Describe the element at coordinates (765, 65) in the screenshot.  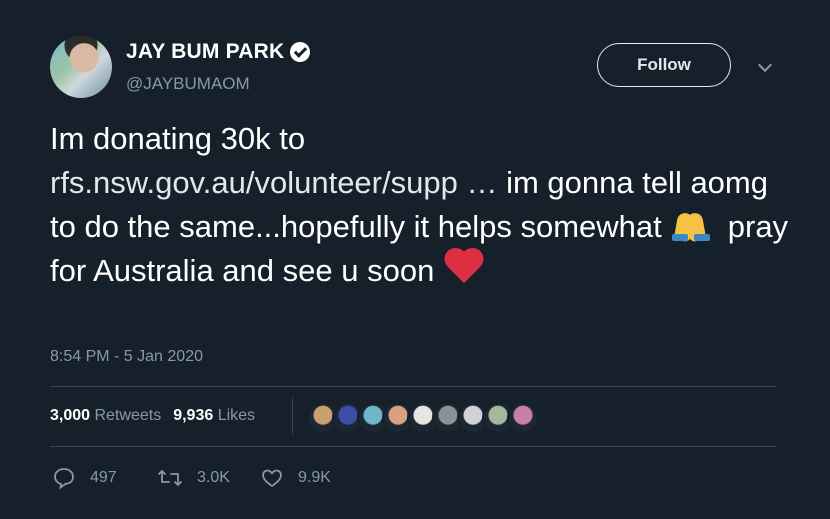
I see `chevron-down-icon` at that location.